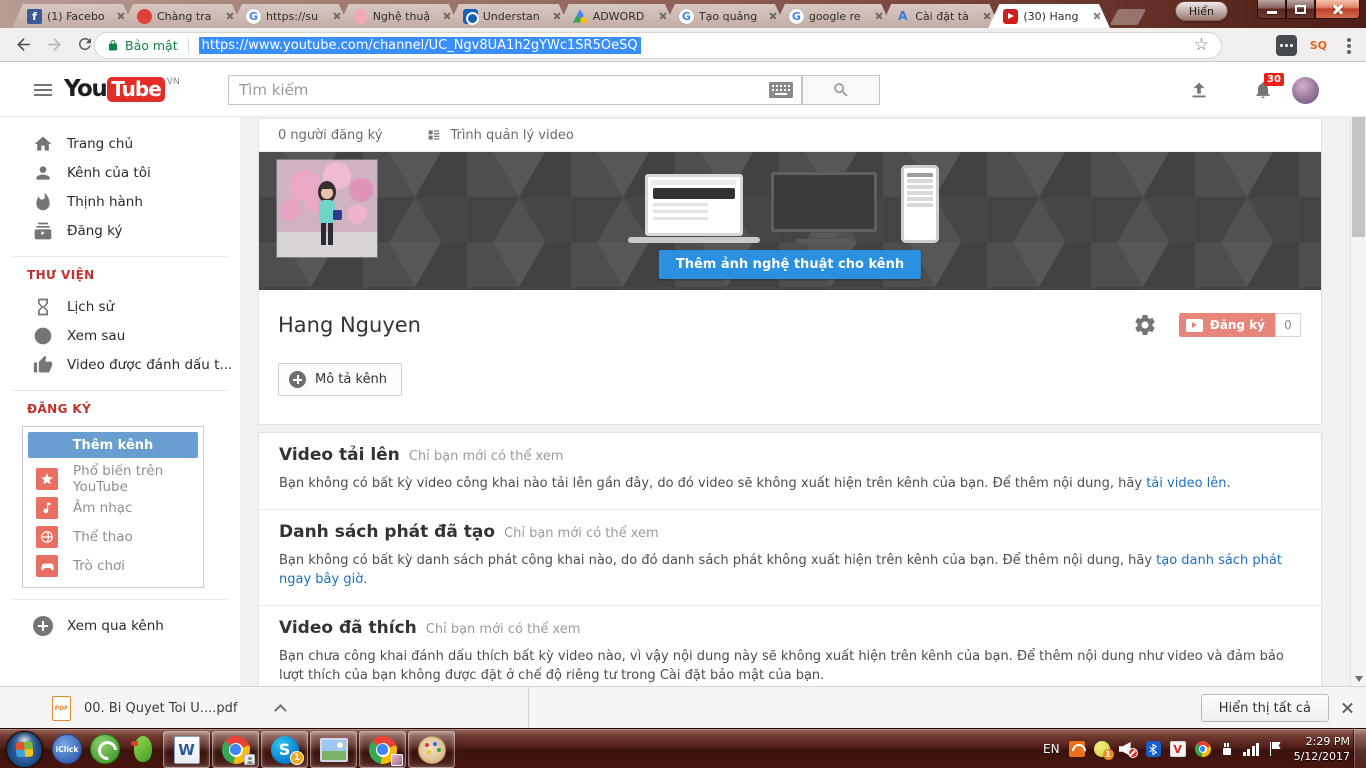 Image resolution: width=1366 pixels, height=768 pixels. What do you see at coordinates (1337, 9) in the screenshot?
I see `close-button` at bounding box center [1337, 9].